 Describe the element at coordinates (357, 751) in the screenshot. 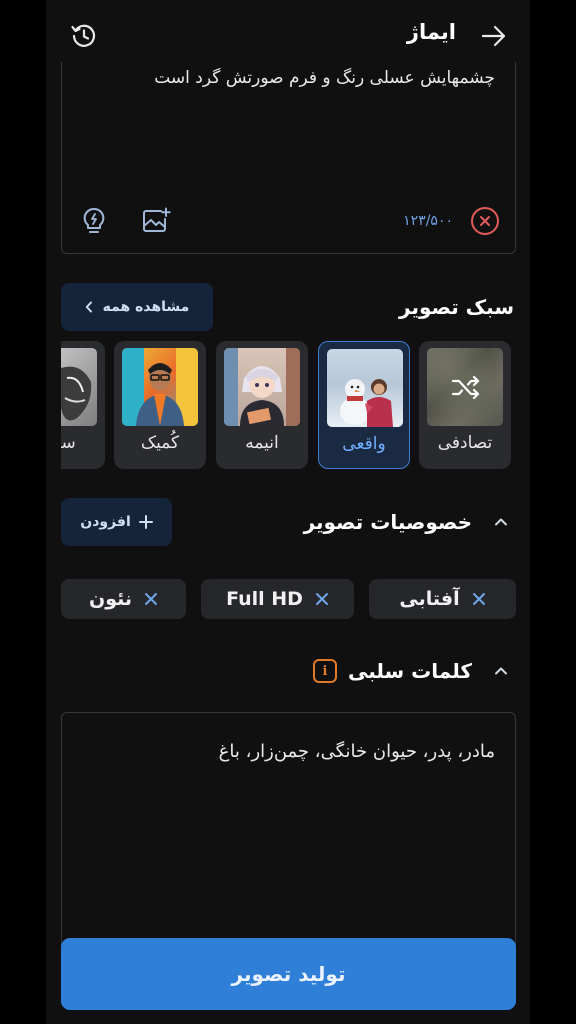

I see `negative-words-text: مادر، پدر، حیوان خانگی، چمن‌زار، باغ` at that location.